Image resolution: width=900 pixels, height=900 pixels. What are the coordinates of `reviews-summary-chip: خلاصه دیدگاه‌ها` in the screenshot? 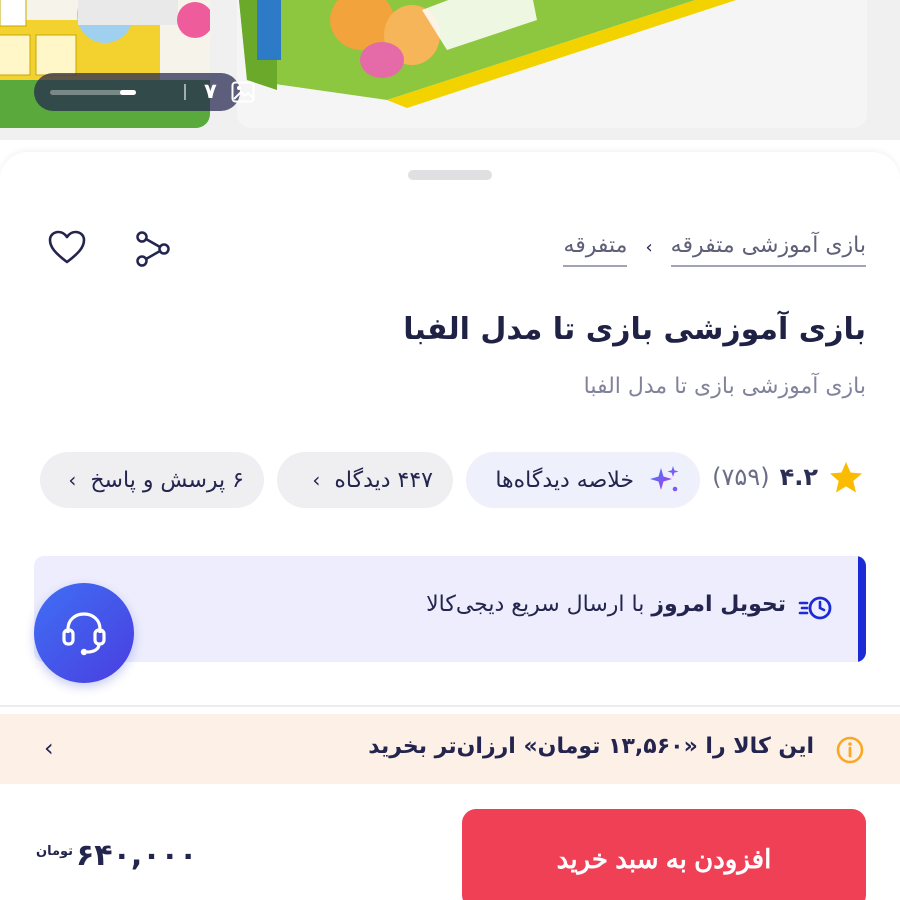 It's located at (583, 480).